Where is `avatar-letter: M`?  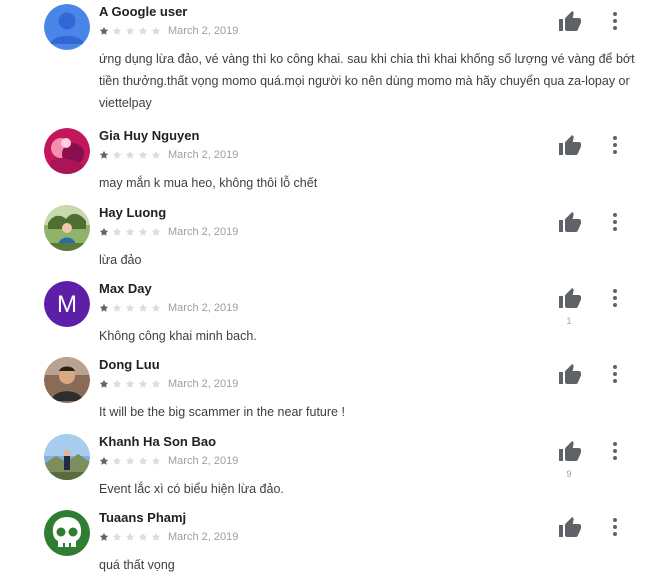
avatar-letter: M is located at coordinates (67, 304).